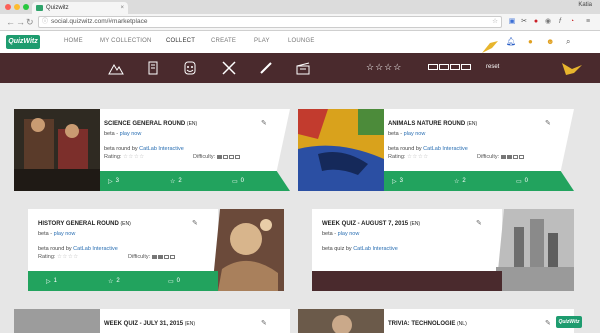 Image resolution: width=600 pixels, height=333 pixels. I want to click on back-icon: ←, so click(10, 22).